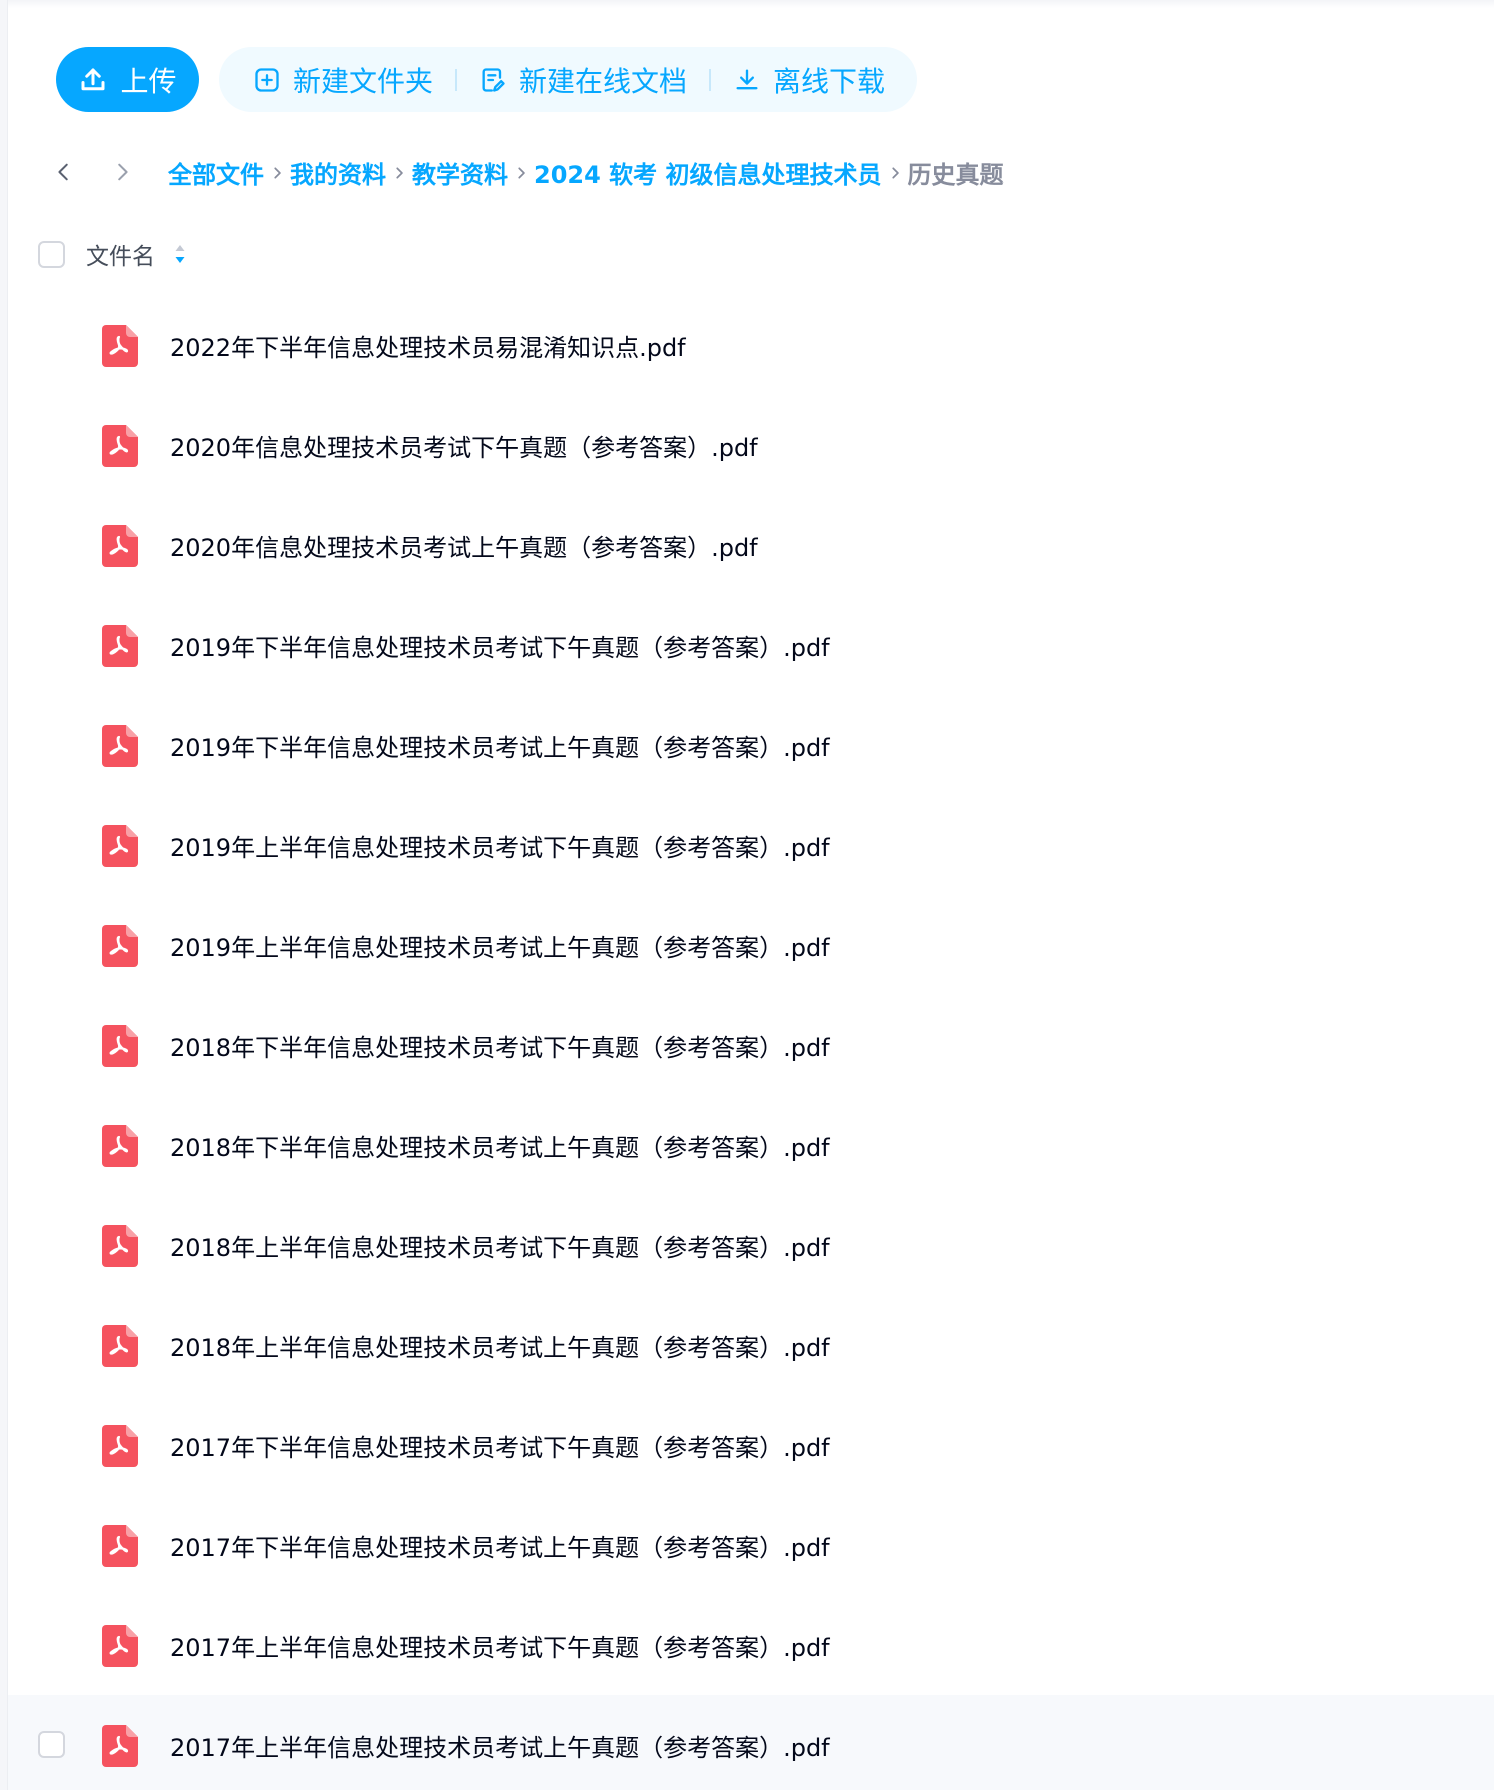 The width and height of the screenshot is (1494, 1790). I want to click on chevron-left-icon, so click(63, 172).